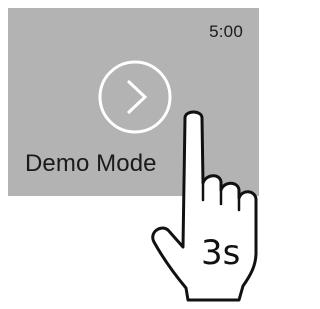  I want to click on hold-duration-label: 3s, so click(220, 253).